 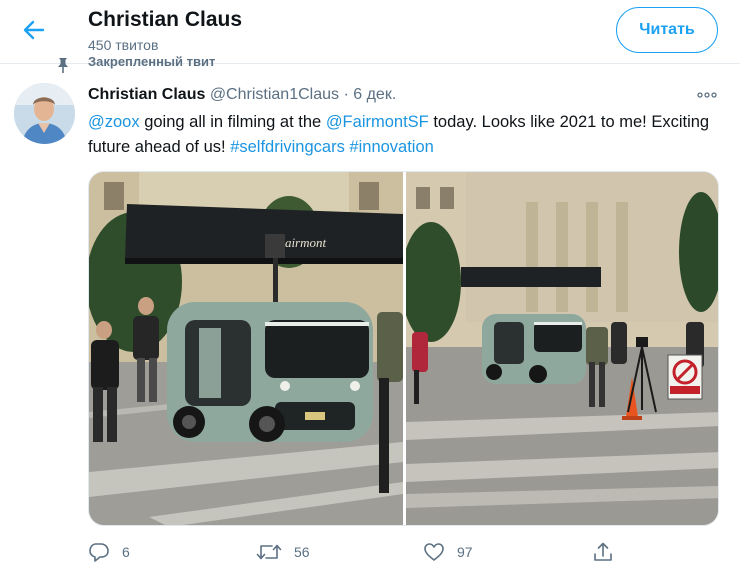 I want to click on pinned-label: Закрепленный твит, so click(x=152, y=62).